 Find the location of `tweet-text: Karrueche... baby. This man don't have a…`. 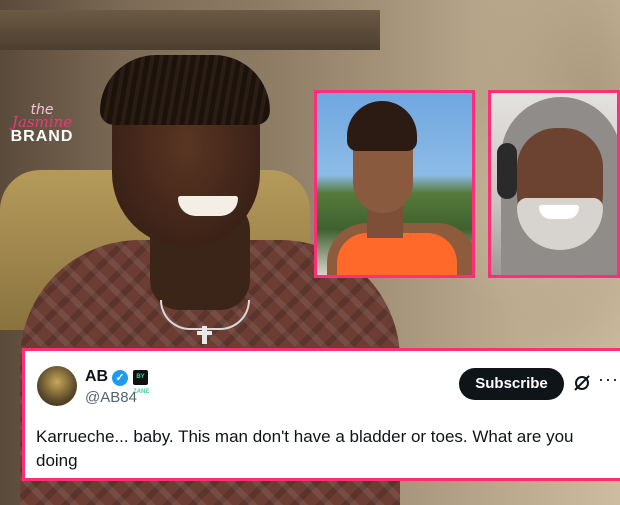

tweet-text: Karrueche... baby. This man don't have a… is located at coordinates (305, 448).